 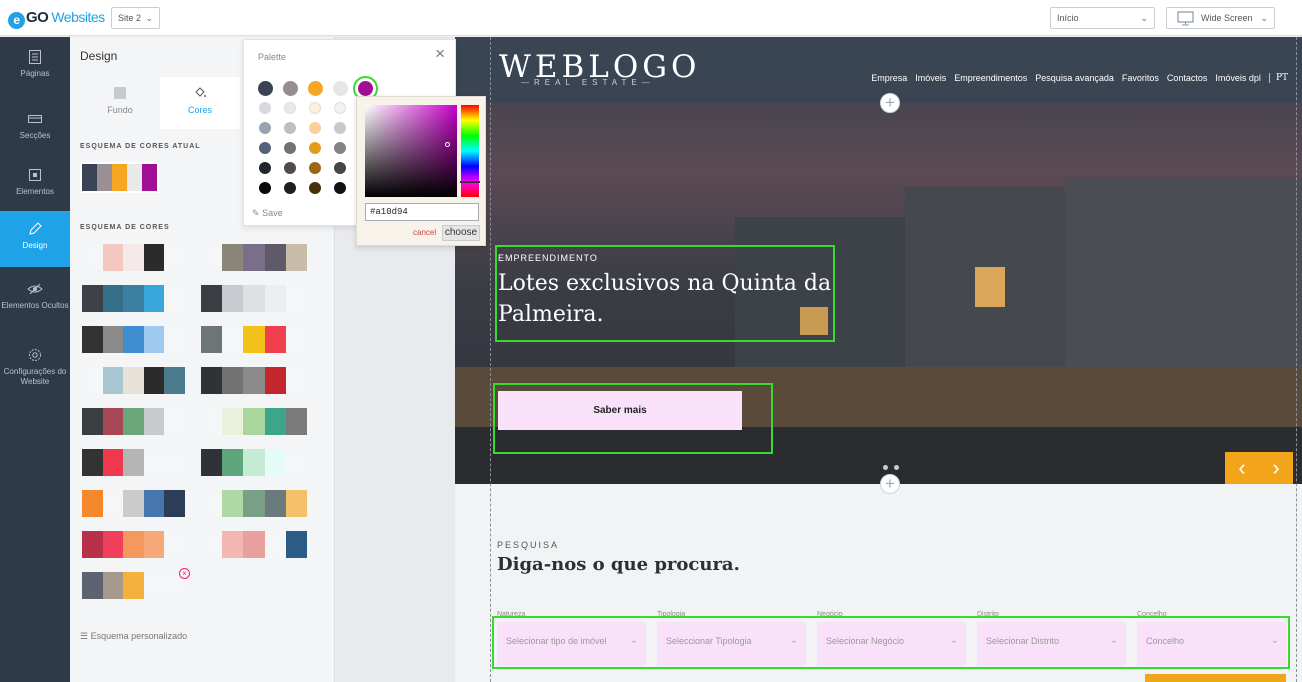 What do you see at coordinates (411, 151) in the screenshot?
I see `saturation-value-area` at bounding box center [411, 151].